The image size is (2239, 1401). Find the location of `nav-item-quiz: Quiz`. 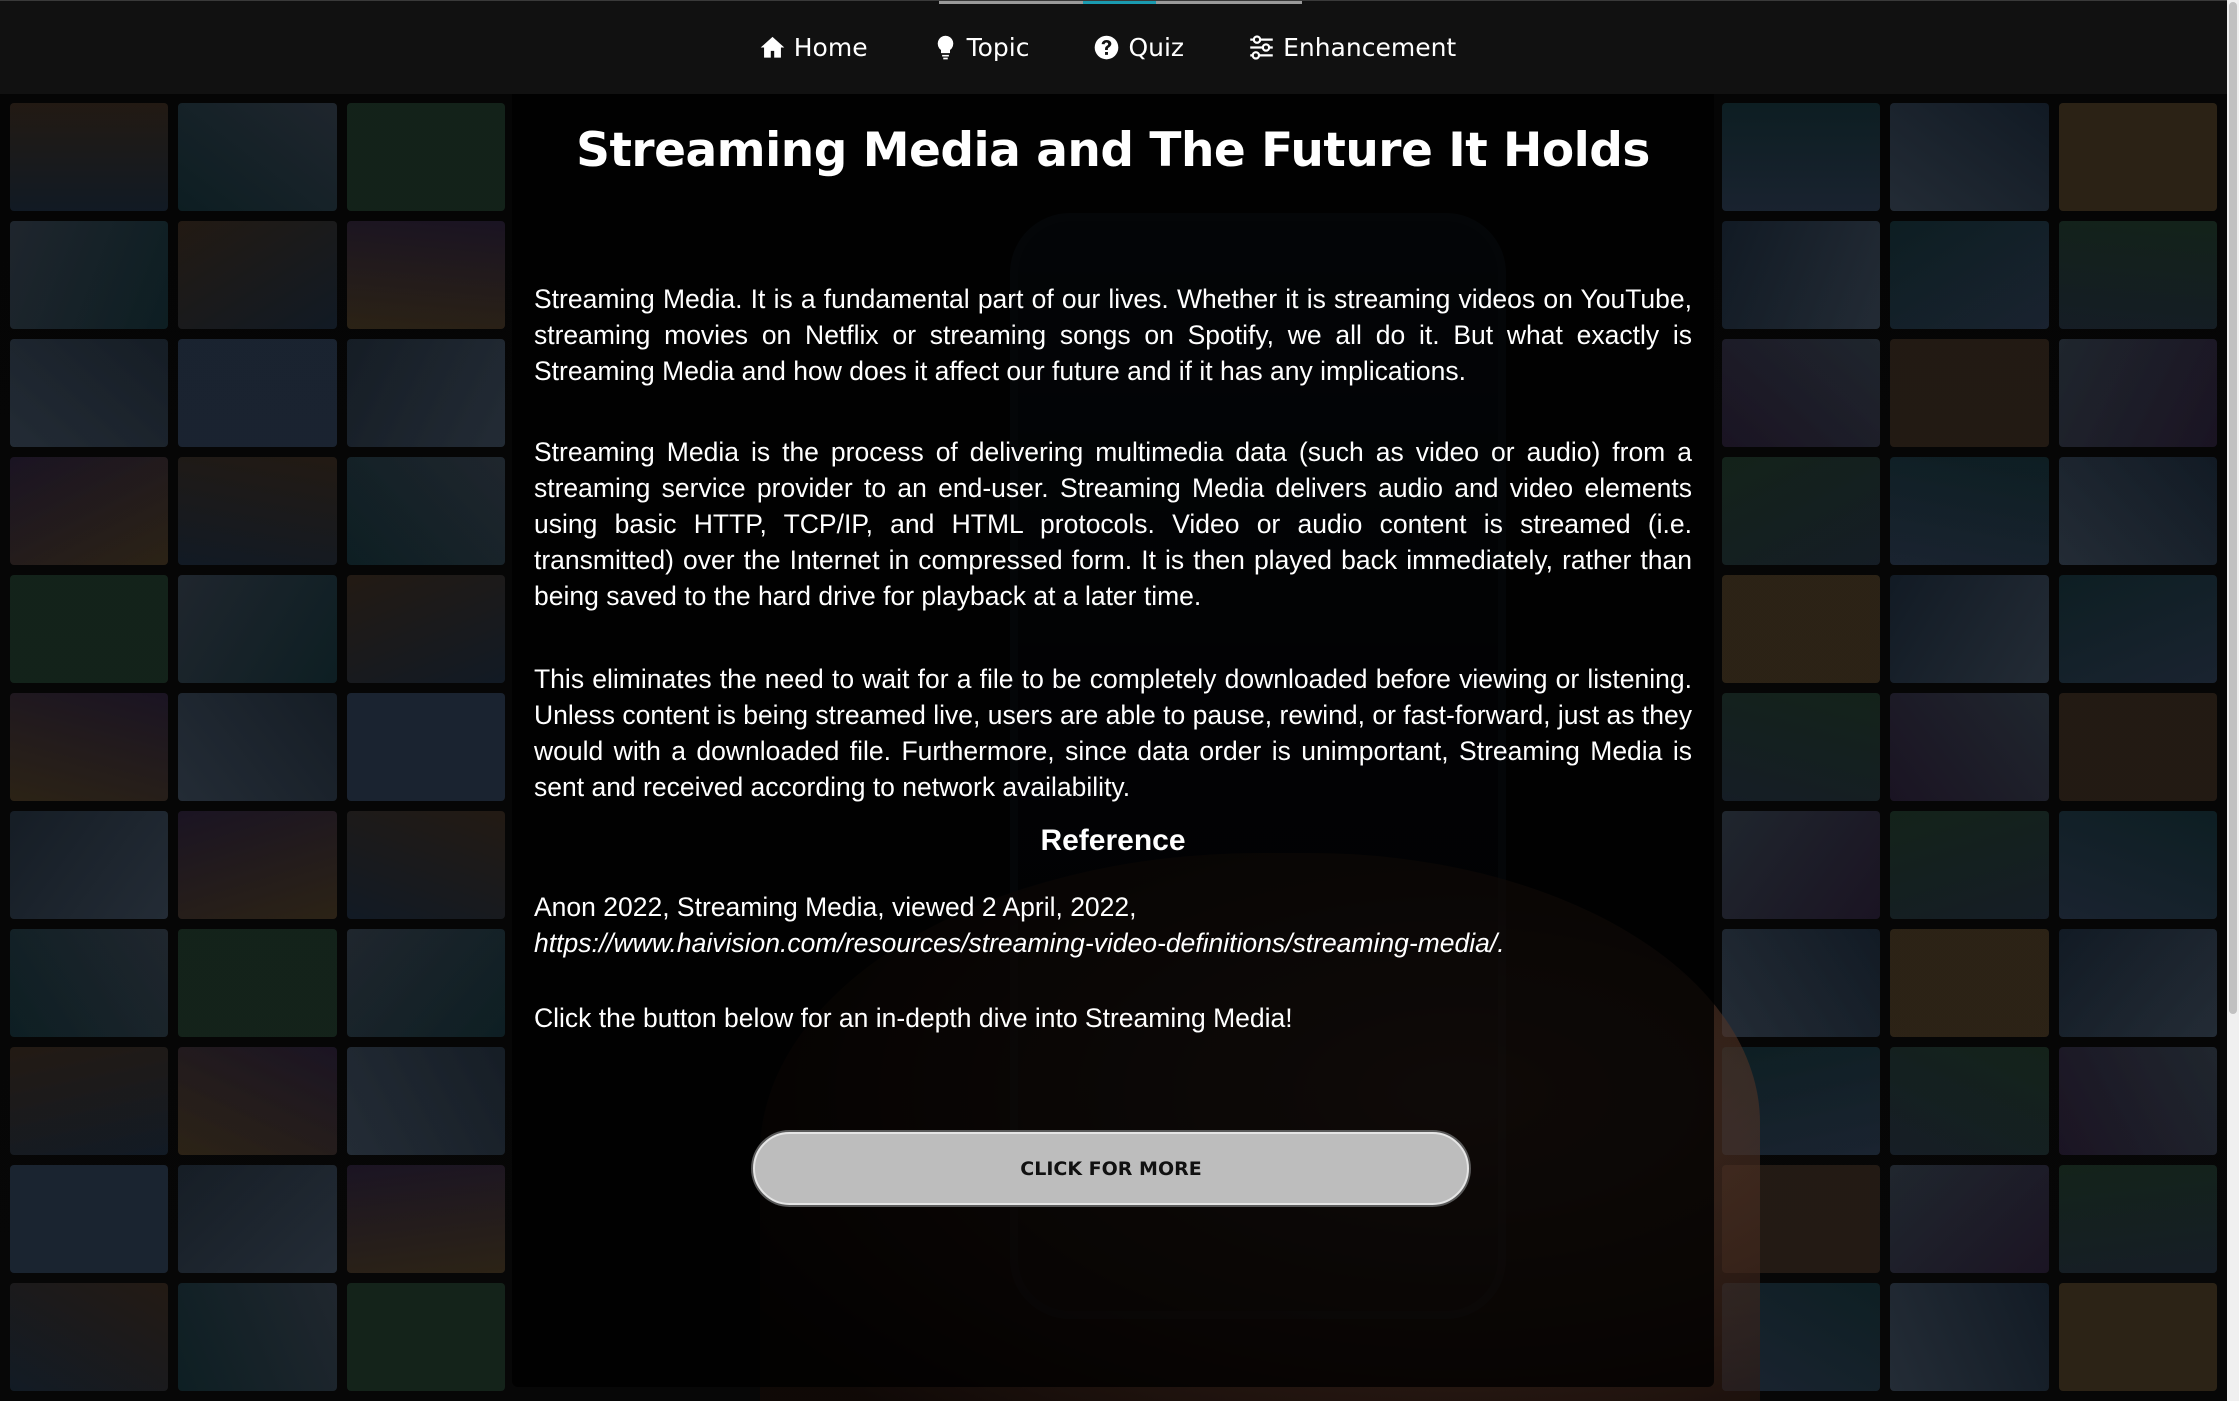

nav-item-quiz: Quiz is located at coordinates (1138, 47).